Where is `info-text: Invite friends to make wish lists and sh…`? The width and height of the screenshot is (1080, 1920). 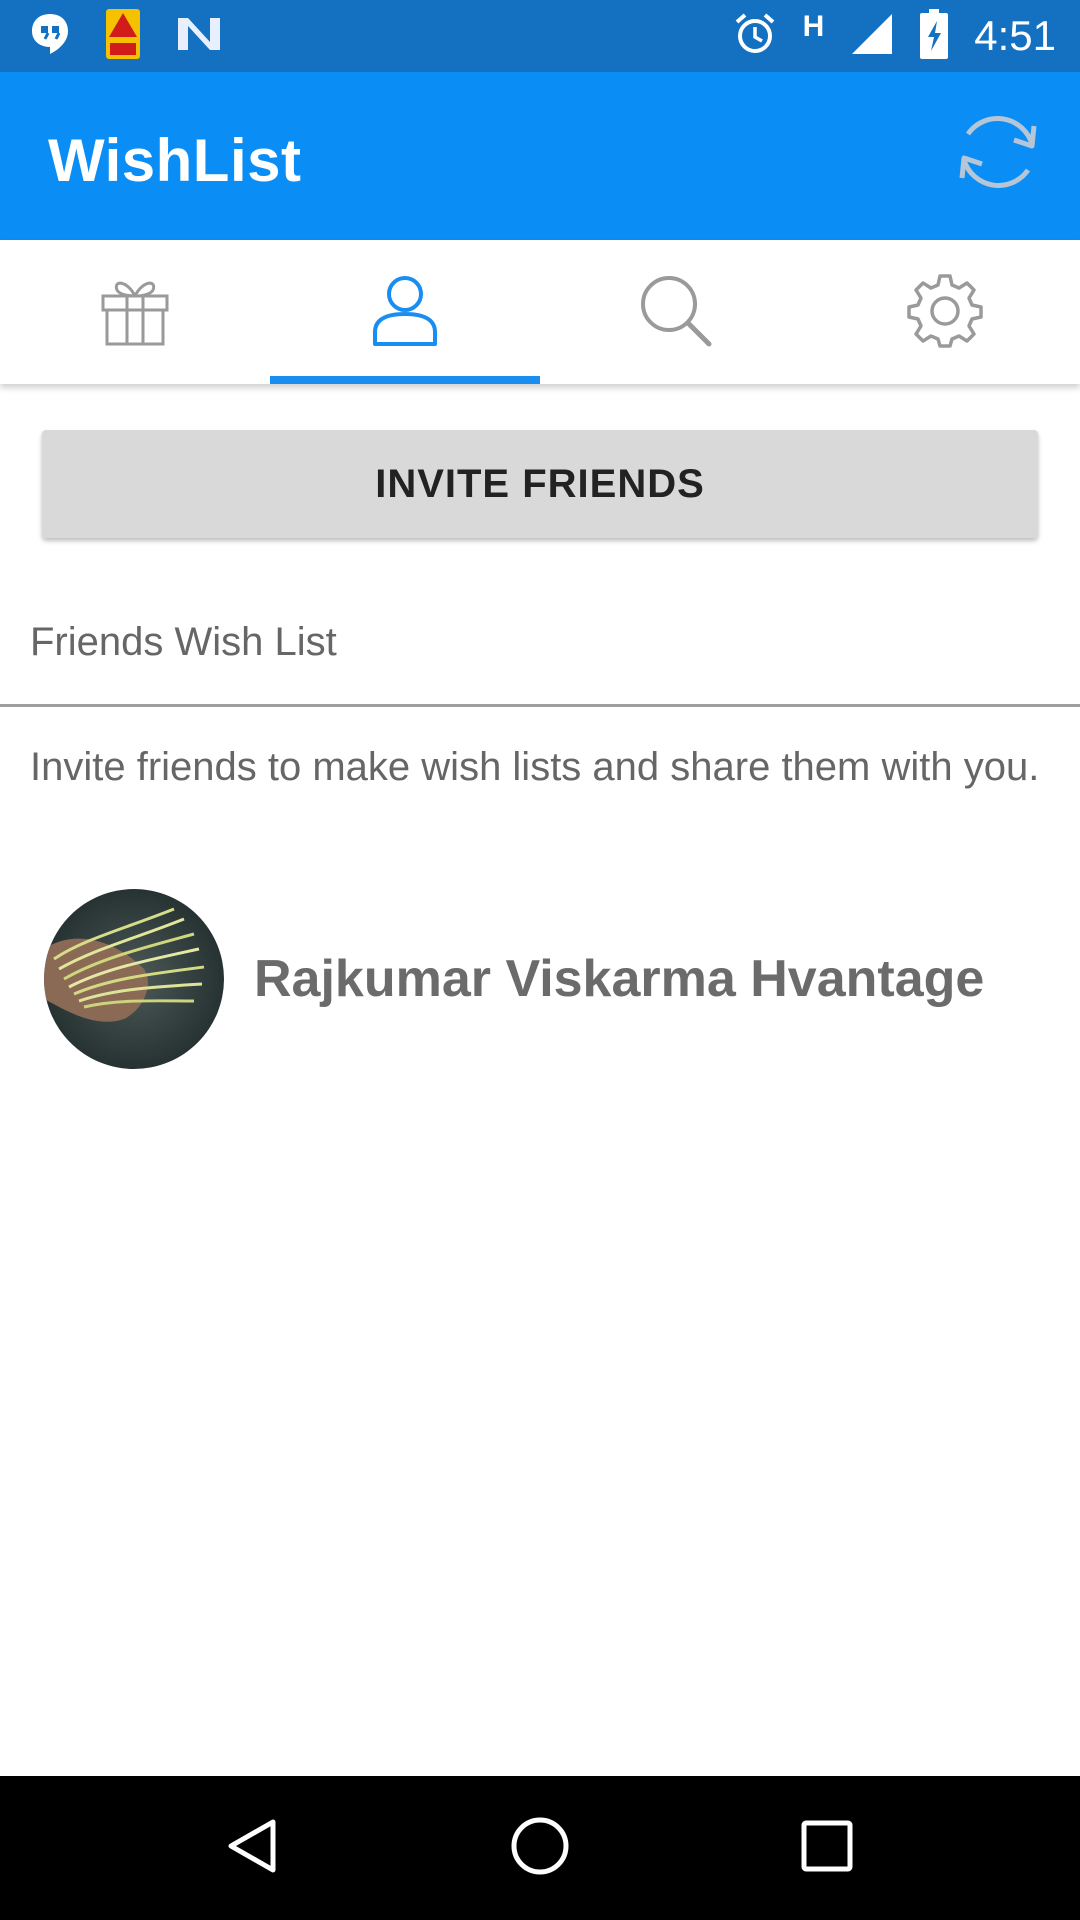 info-text: Invite friends to make wish lists and sh… is located at coordinates (535, 767).